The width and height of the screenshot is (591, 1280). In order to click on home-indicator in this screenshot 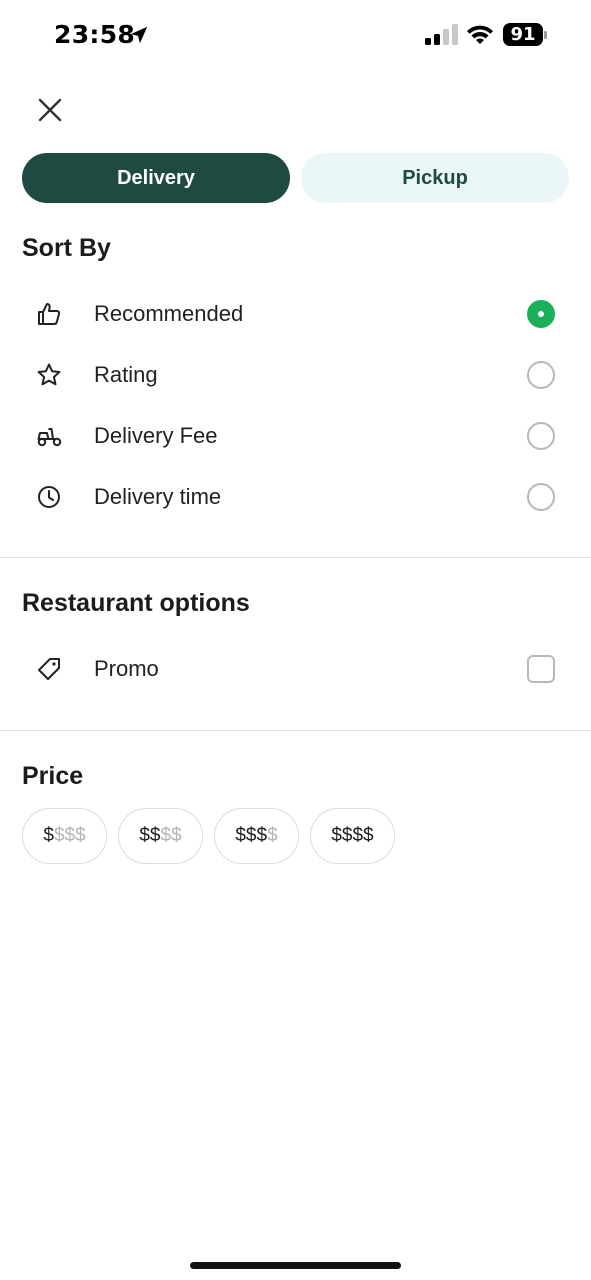, I will do `click(295, 1265)`.